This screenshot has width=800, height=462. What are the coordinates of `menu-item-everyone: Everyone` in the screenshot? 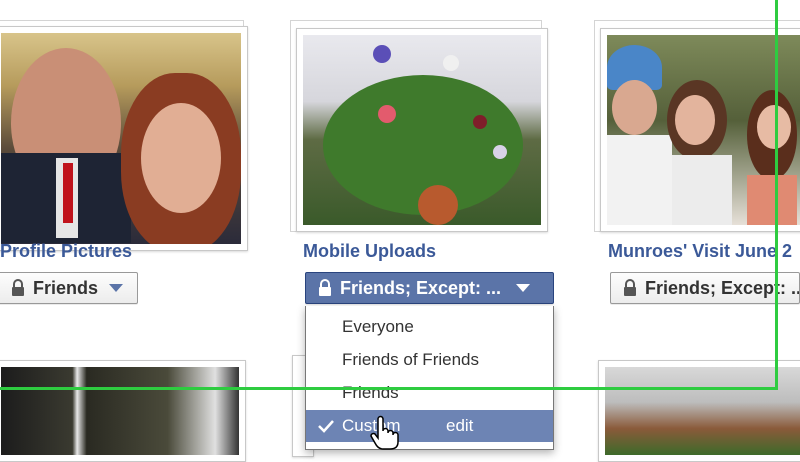 It's located at (429, 327).